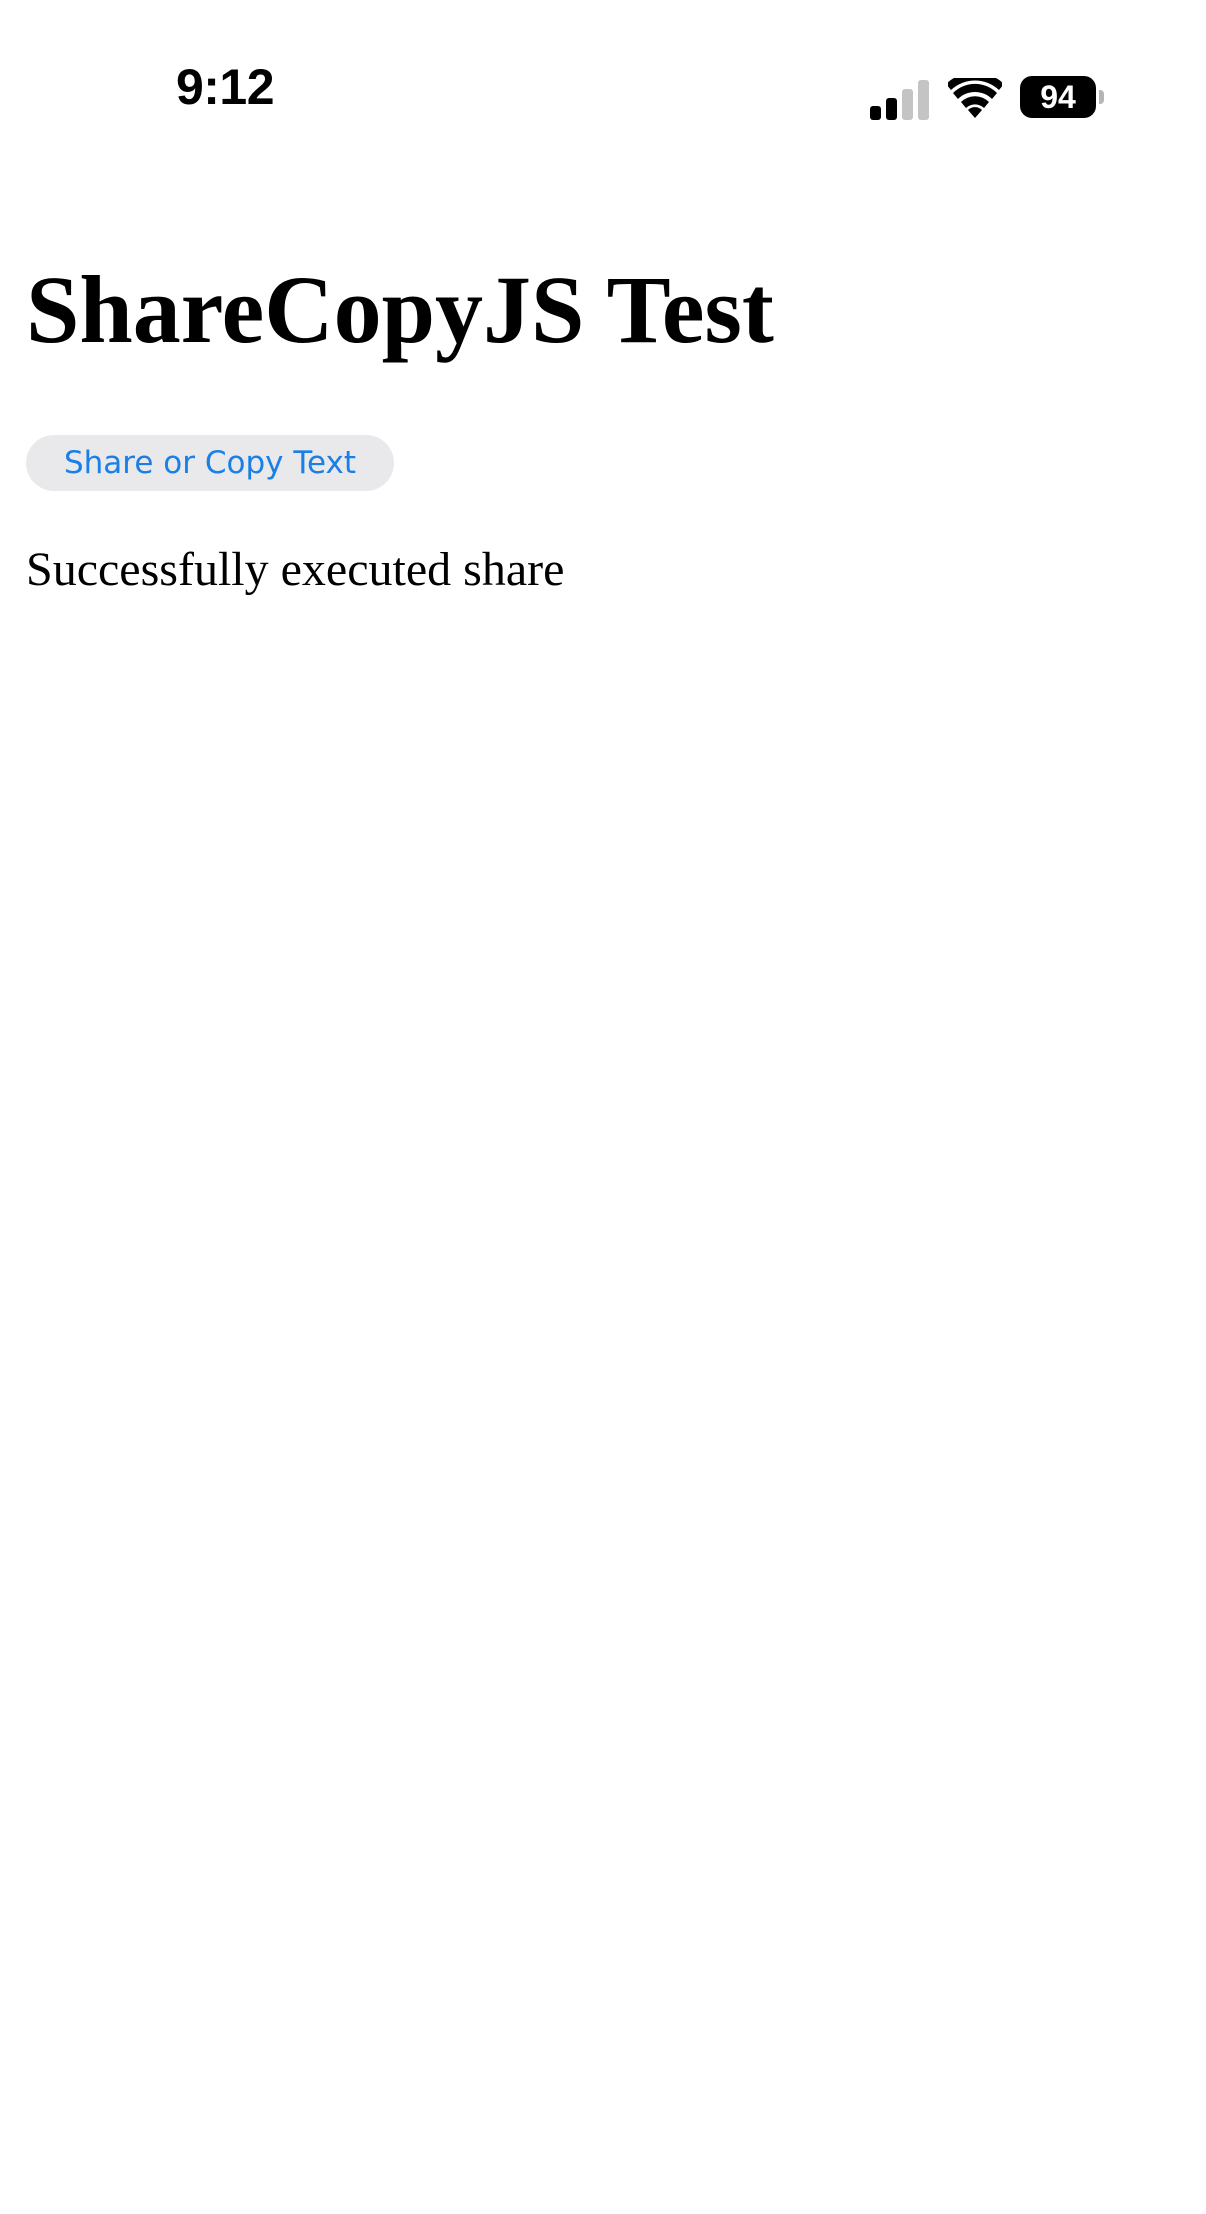  What do you see at coordinates (975, 98) in the screenshot?
I see `wifi-icon` at bounding box center [975, 98].